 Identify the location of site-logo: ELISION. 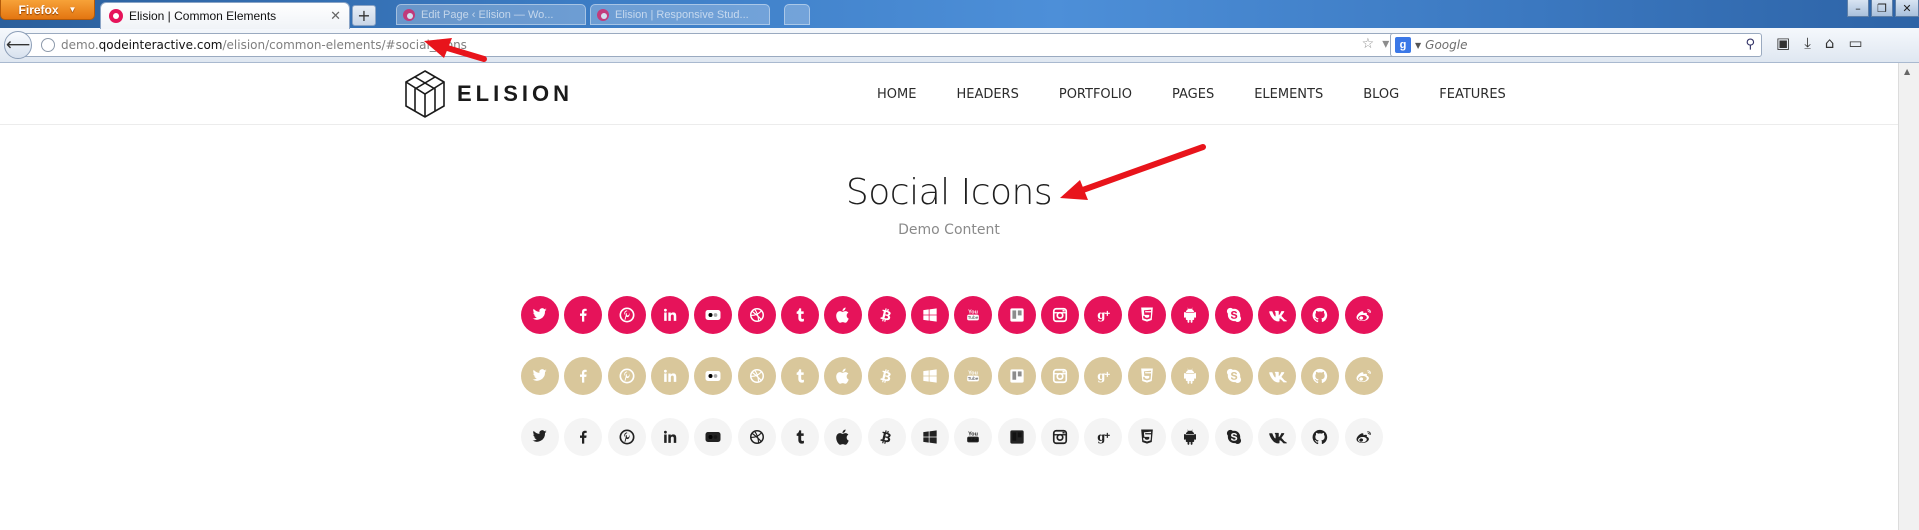
(488, 94).